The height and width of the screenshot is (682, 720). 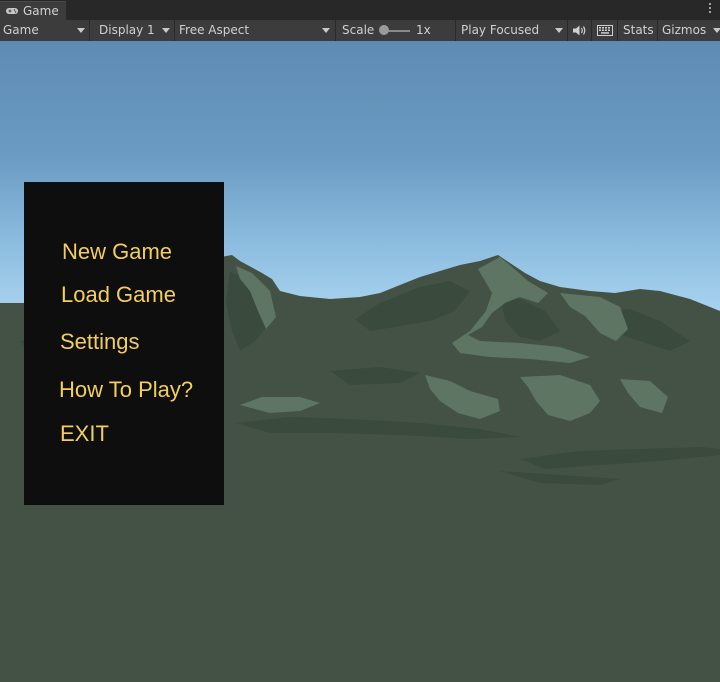 I want to click on how-to-play-button: How To Play?, so click(x=126, y=390).